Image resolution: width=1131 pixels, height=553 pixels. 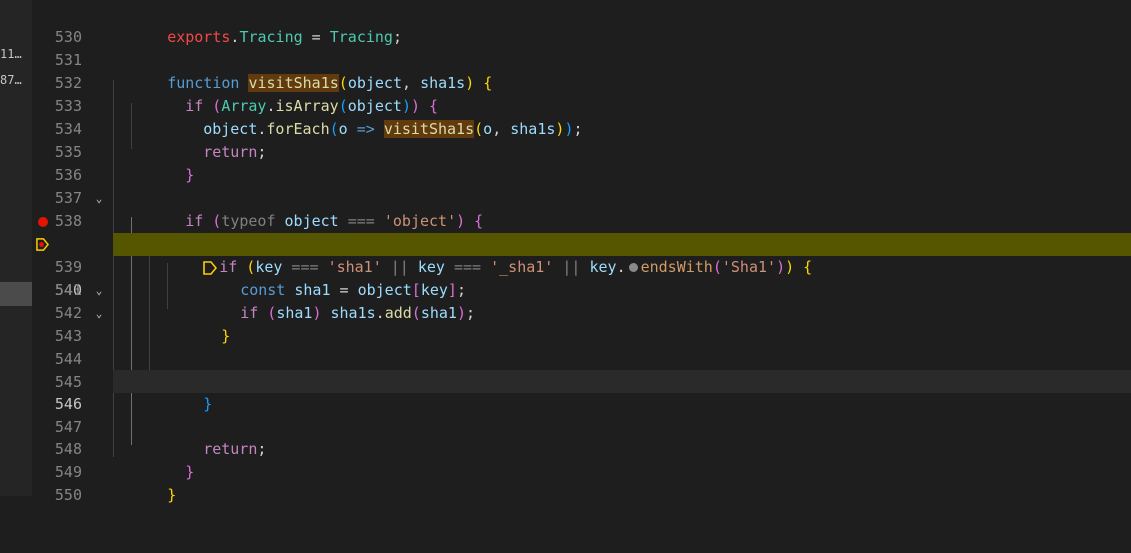 I want to click on code-line: 548 return;, so click(x=565, y=436).